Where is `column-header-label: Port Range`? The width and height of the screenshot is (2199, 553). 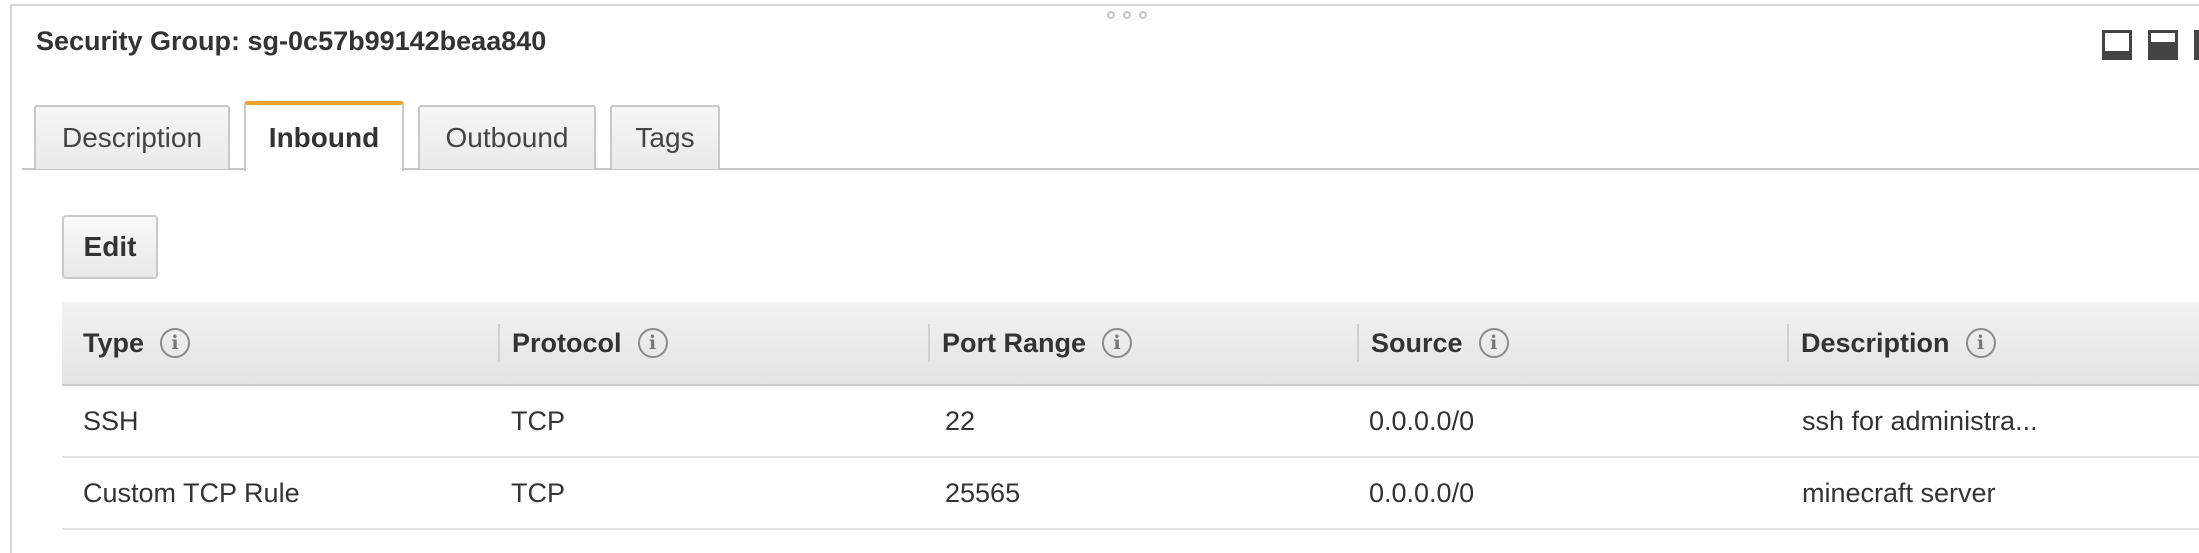 column-header-label: Port Range is located at coordinates (1014, 342).